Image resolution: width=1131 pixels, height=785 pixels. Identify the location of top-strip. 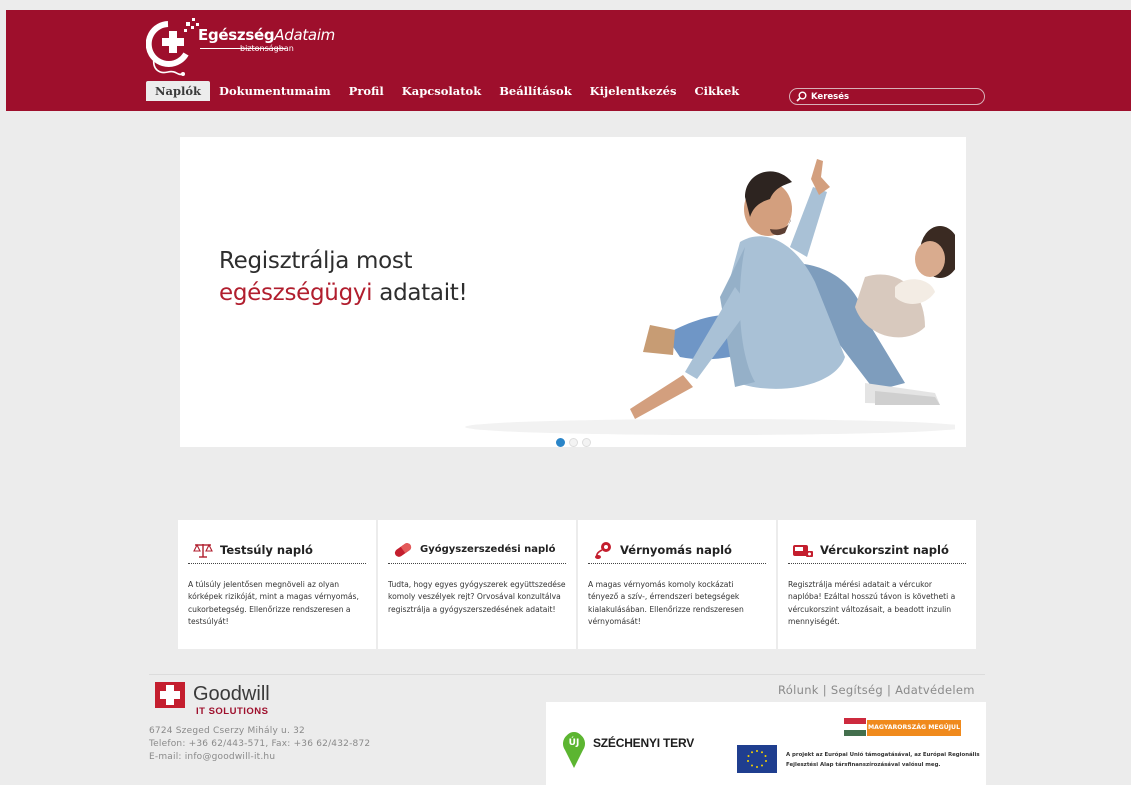
(565, 5).